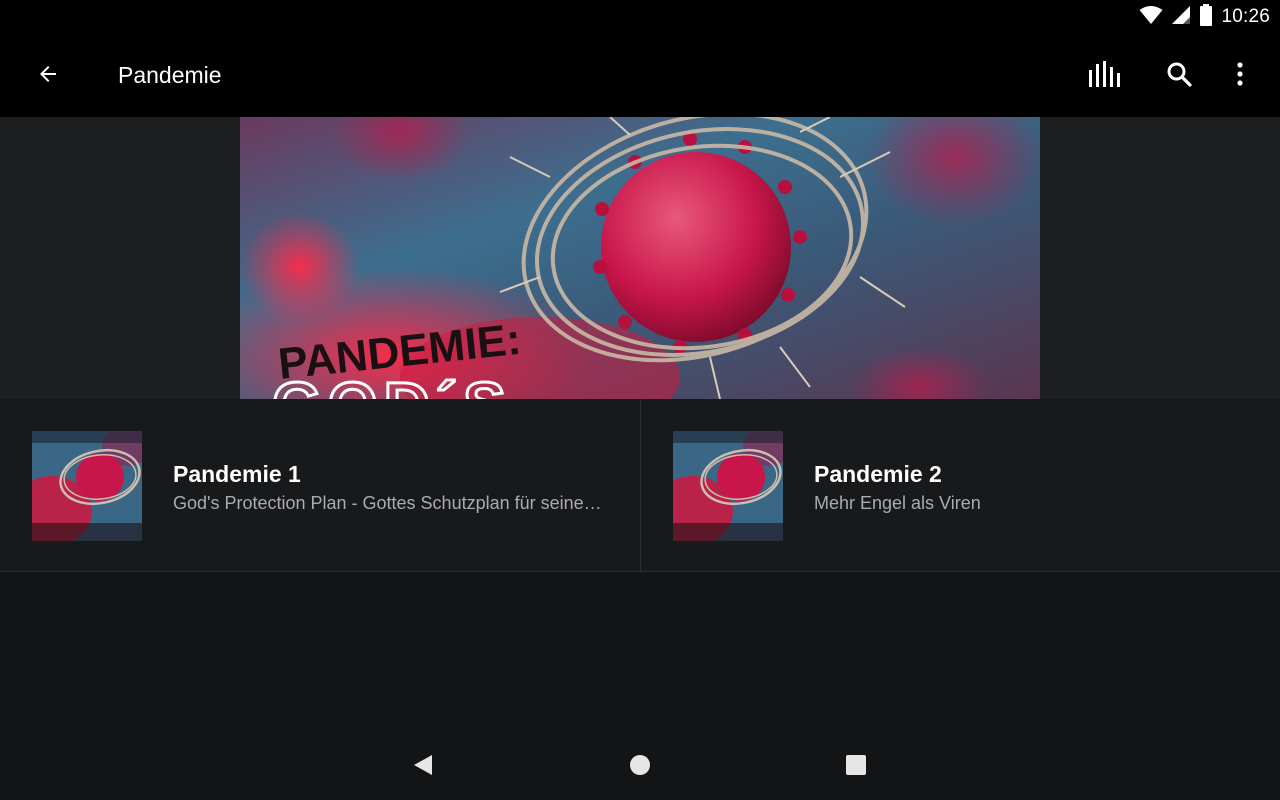 The width and height of the screenshot is (1280, 800). I want to click on battery-icon, so click(1206, 17).